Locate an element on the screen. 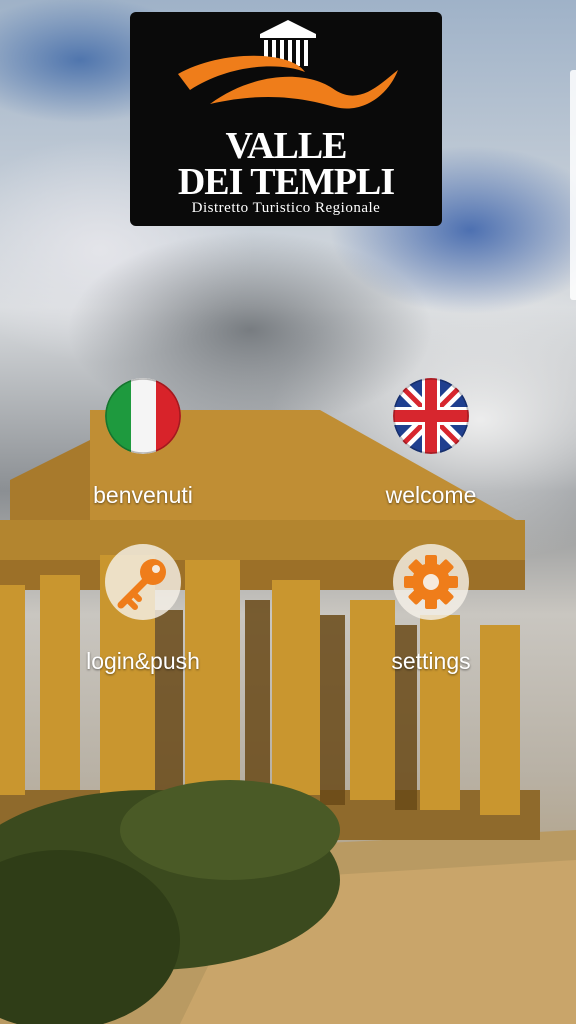 The height and width of the screenshot is (1024, 576). benvenuti-label: benvenuti is located at coordinates (143, 495).